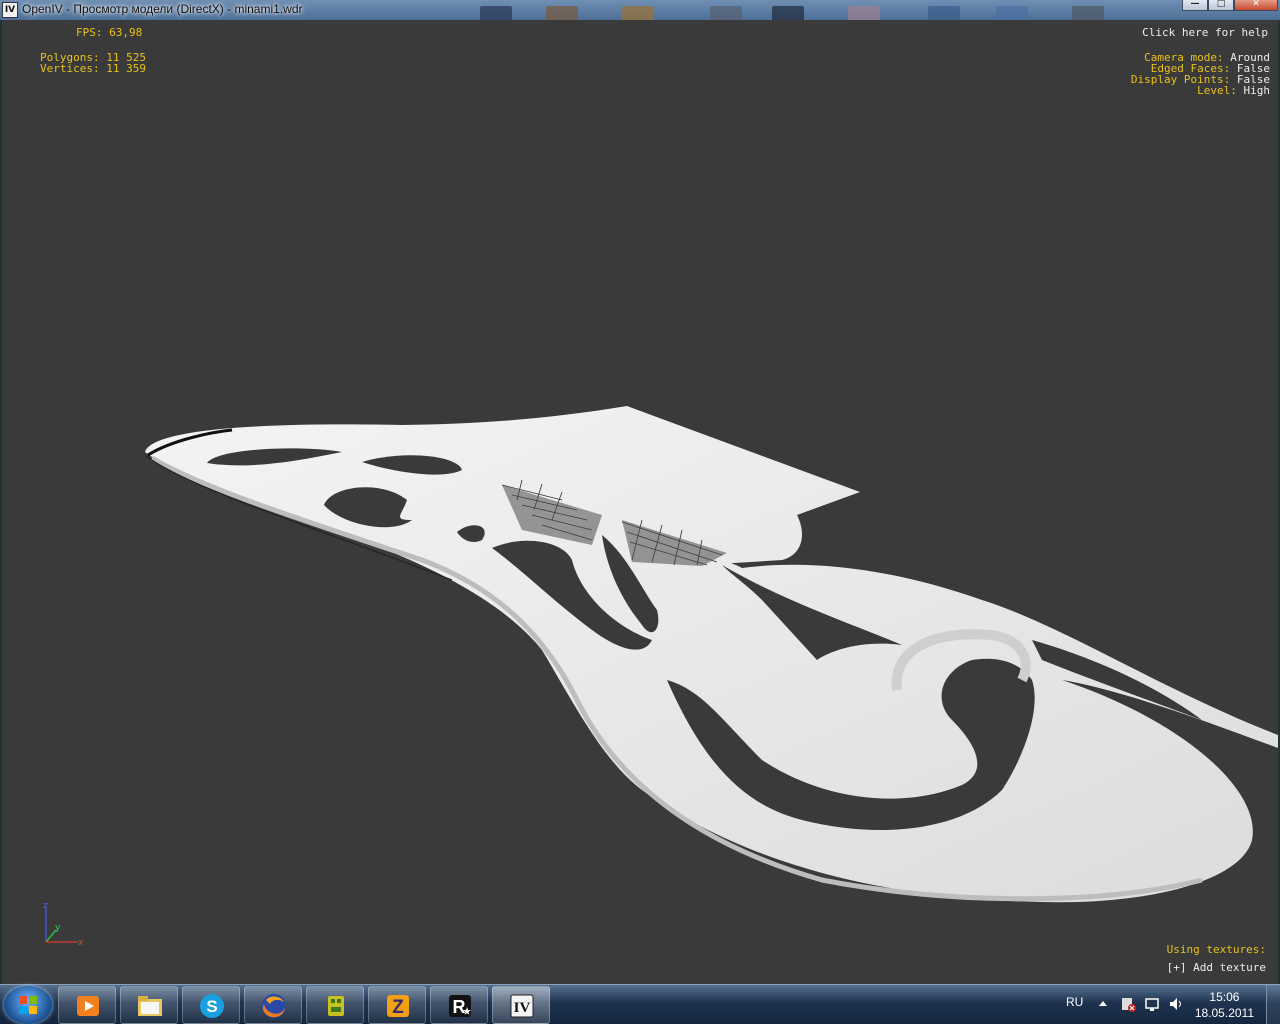 The width and height of the screenshot is (1280, 1024). I want to click on maximize-icon: □, so click(1221, 4).